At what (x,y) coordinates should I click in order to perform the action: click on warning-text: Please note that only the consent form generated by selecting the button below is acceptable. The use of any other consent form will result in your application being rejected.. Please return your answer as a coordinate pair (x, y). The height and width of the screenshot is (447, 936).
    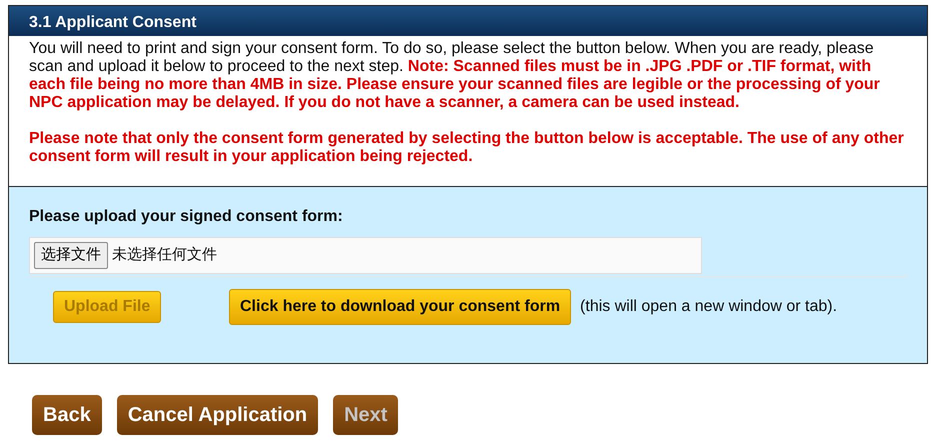
    Looking at the image, I should click on (467, 148).